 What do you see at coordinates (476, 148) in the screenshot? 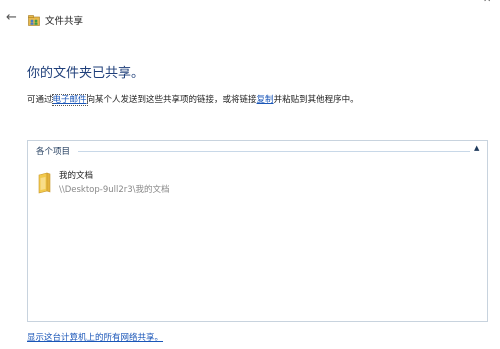
I see `collapse-chevron-icon: ▲` at bounding box center [476, 148].